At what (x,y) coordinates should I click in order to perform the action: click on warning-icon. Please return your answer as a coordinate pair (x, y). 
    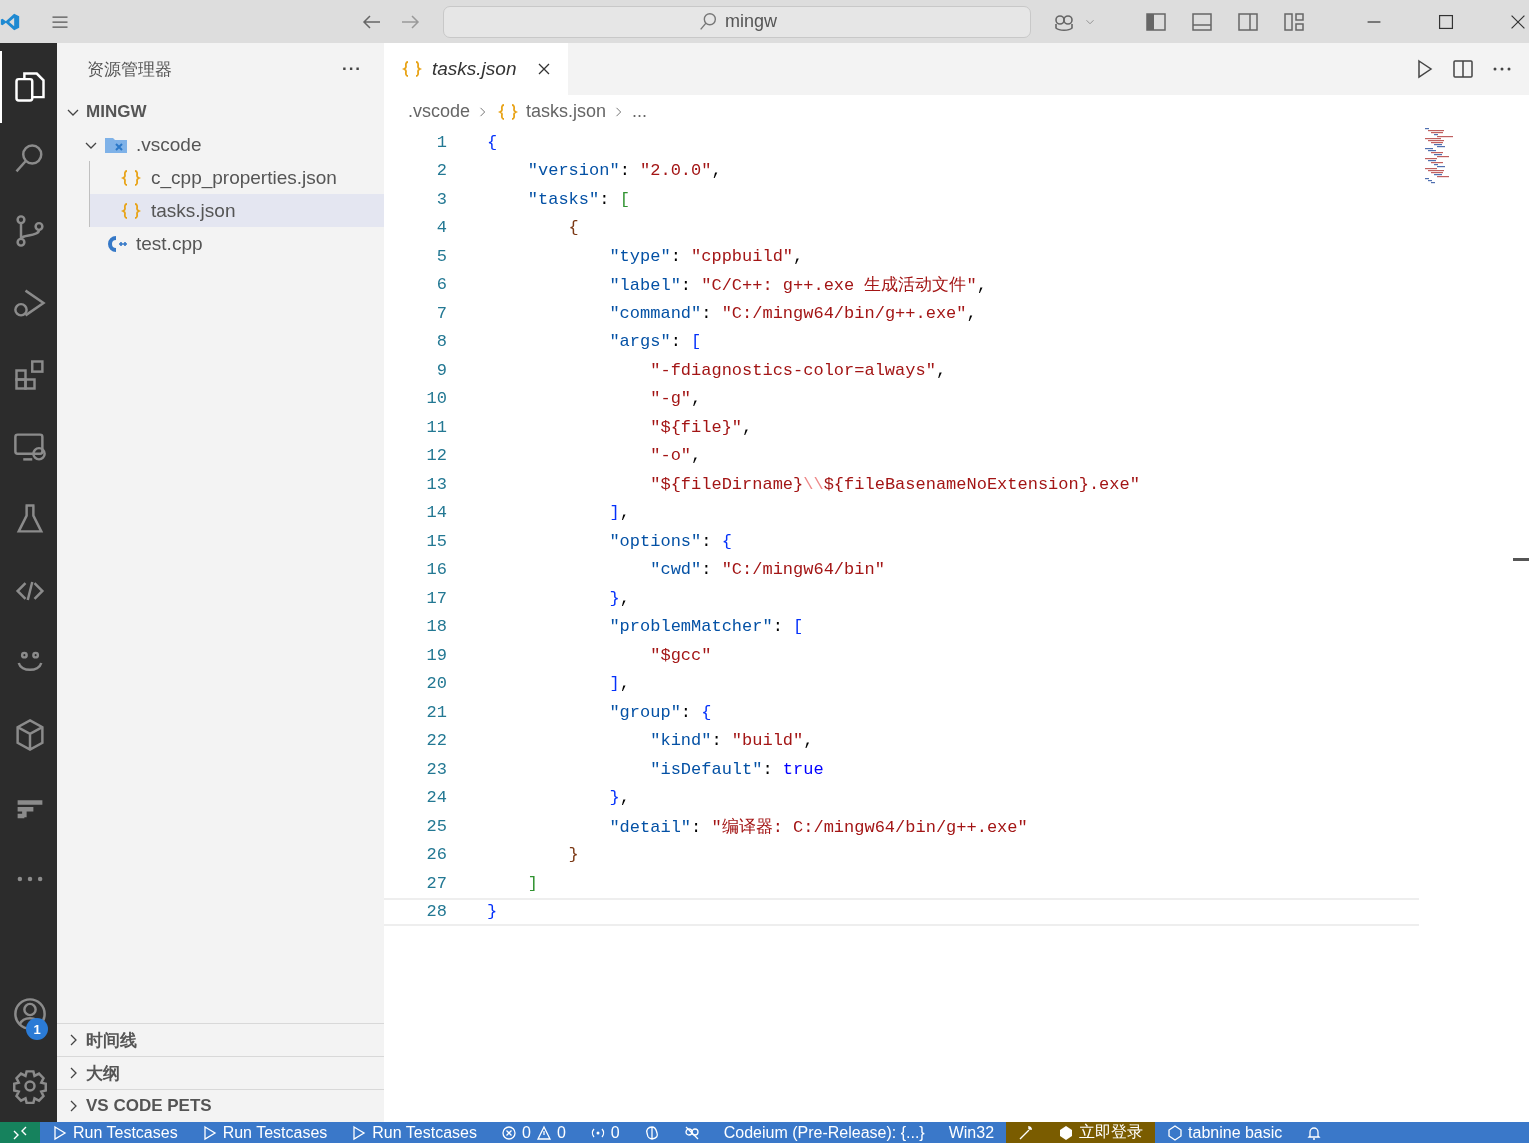
    Looking at the image, I should click on (543, 1132).